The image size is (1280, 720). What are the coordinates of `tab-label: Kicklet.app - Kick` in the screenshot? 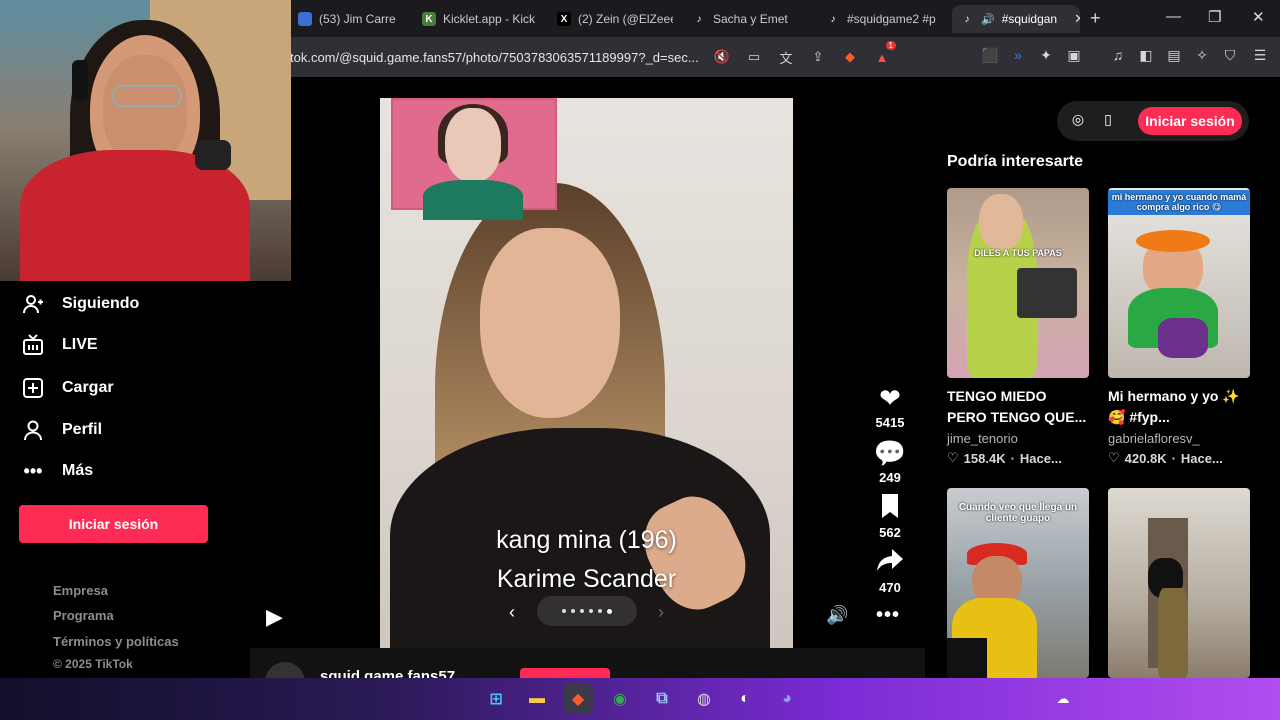 It's located at (489, 19).